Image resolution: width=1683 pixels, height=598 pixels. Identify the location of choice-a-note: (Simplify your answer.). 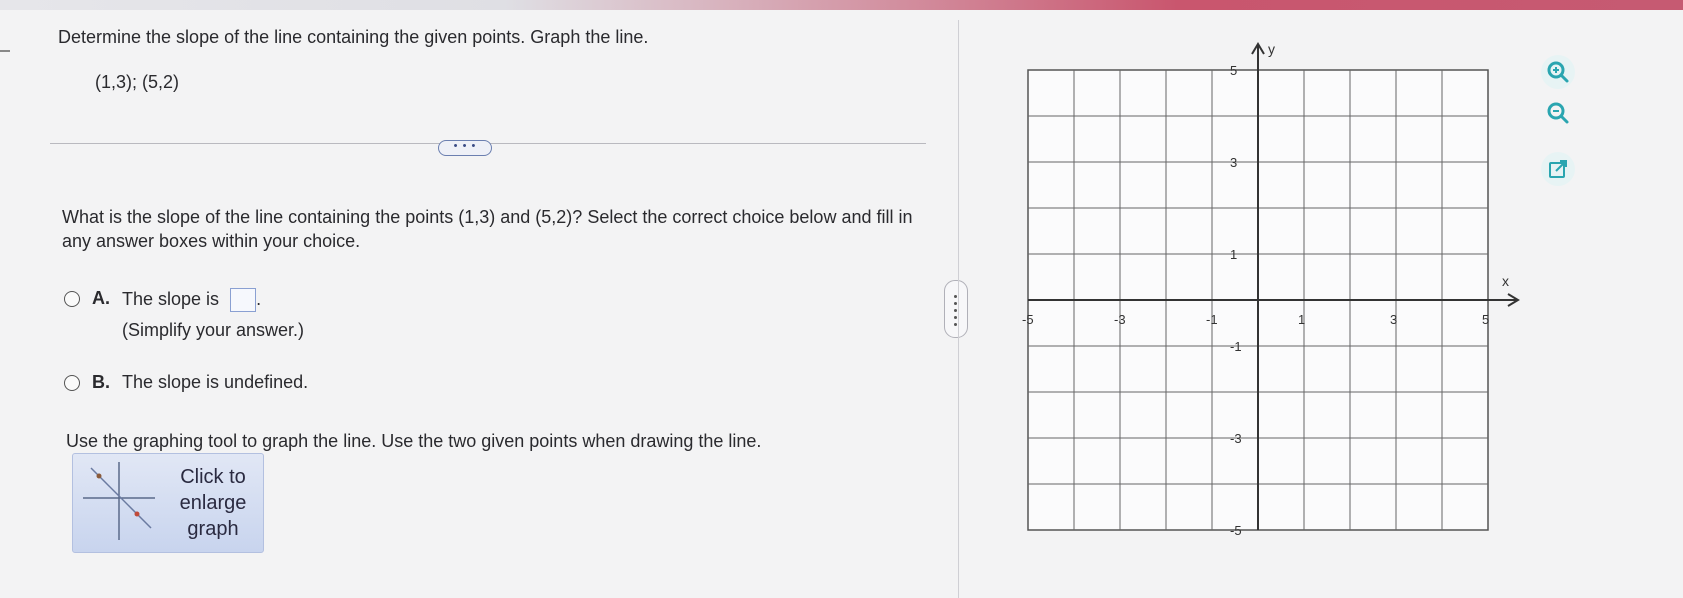
(213, 330).